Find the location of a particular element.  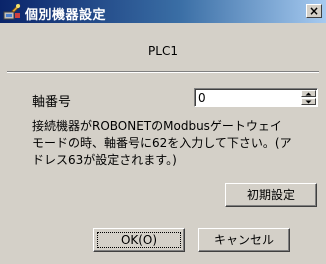

spin-up-button is located at coordinates (308, 93).